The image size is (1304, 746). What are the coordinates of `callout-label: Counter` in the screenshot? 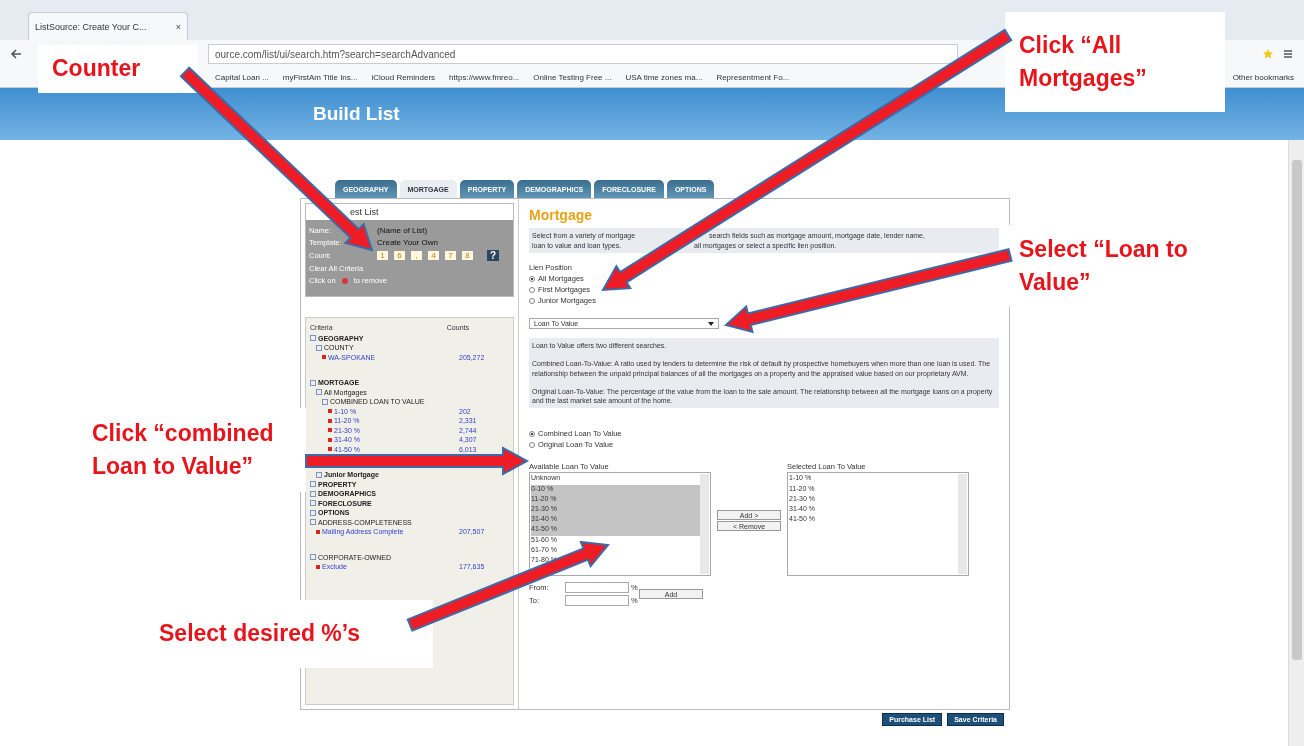 It's located at (118, 69).